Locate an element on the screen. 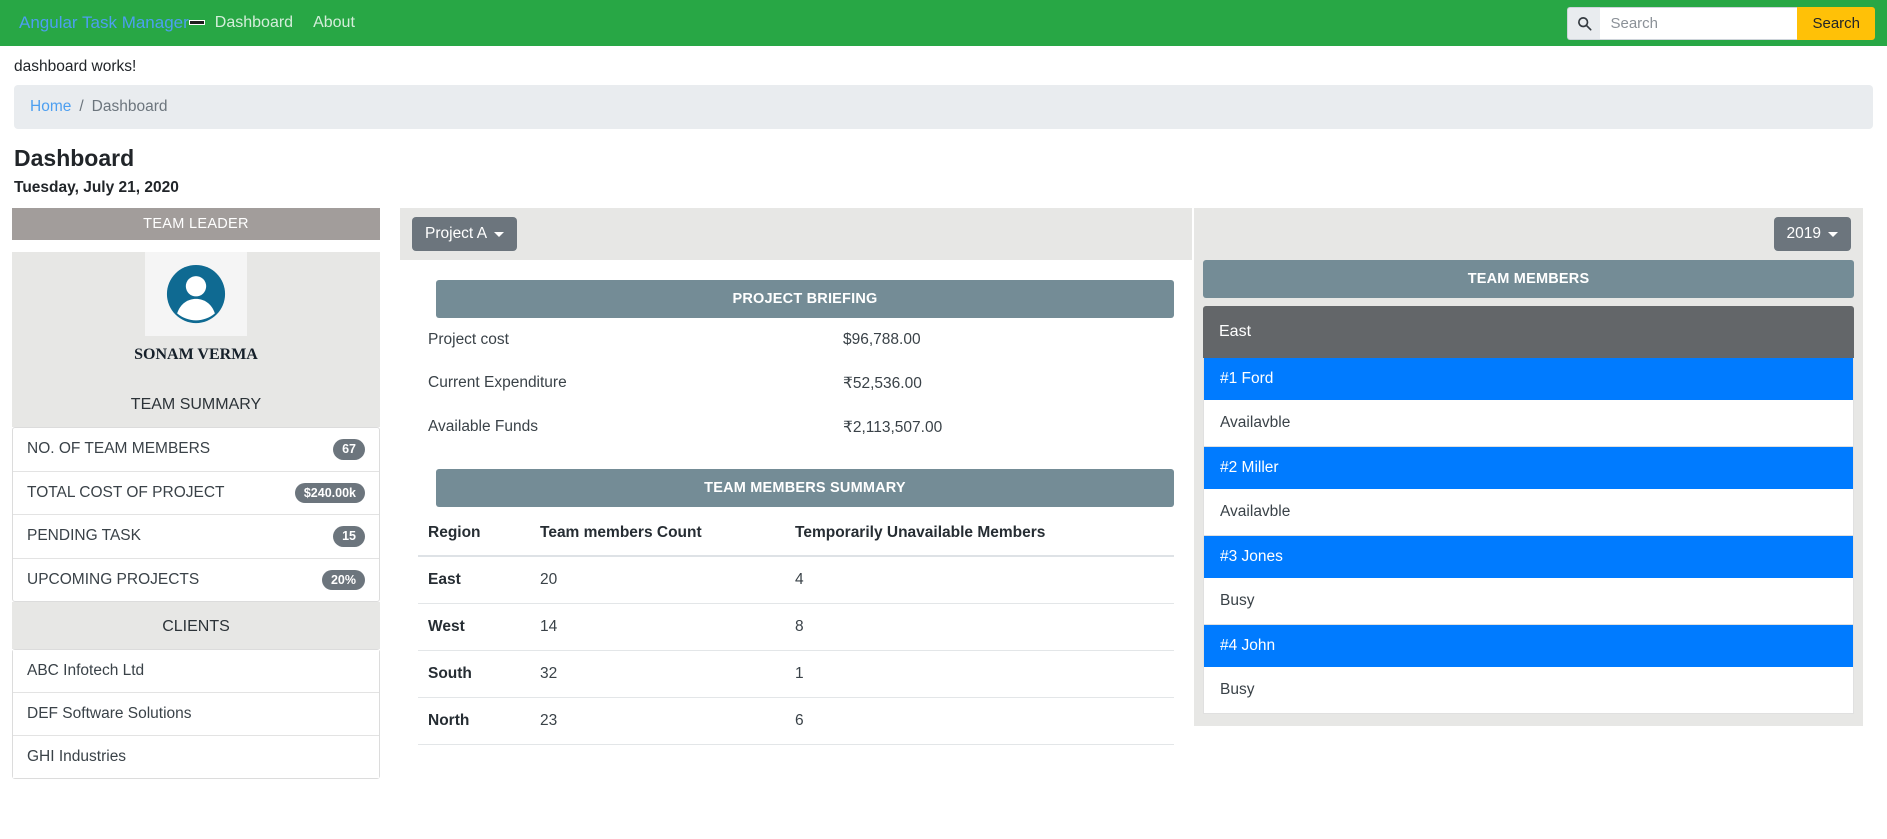  cell-count: 23 is located at coordinates (657, 721).